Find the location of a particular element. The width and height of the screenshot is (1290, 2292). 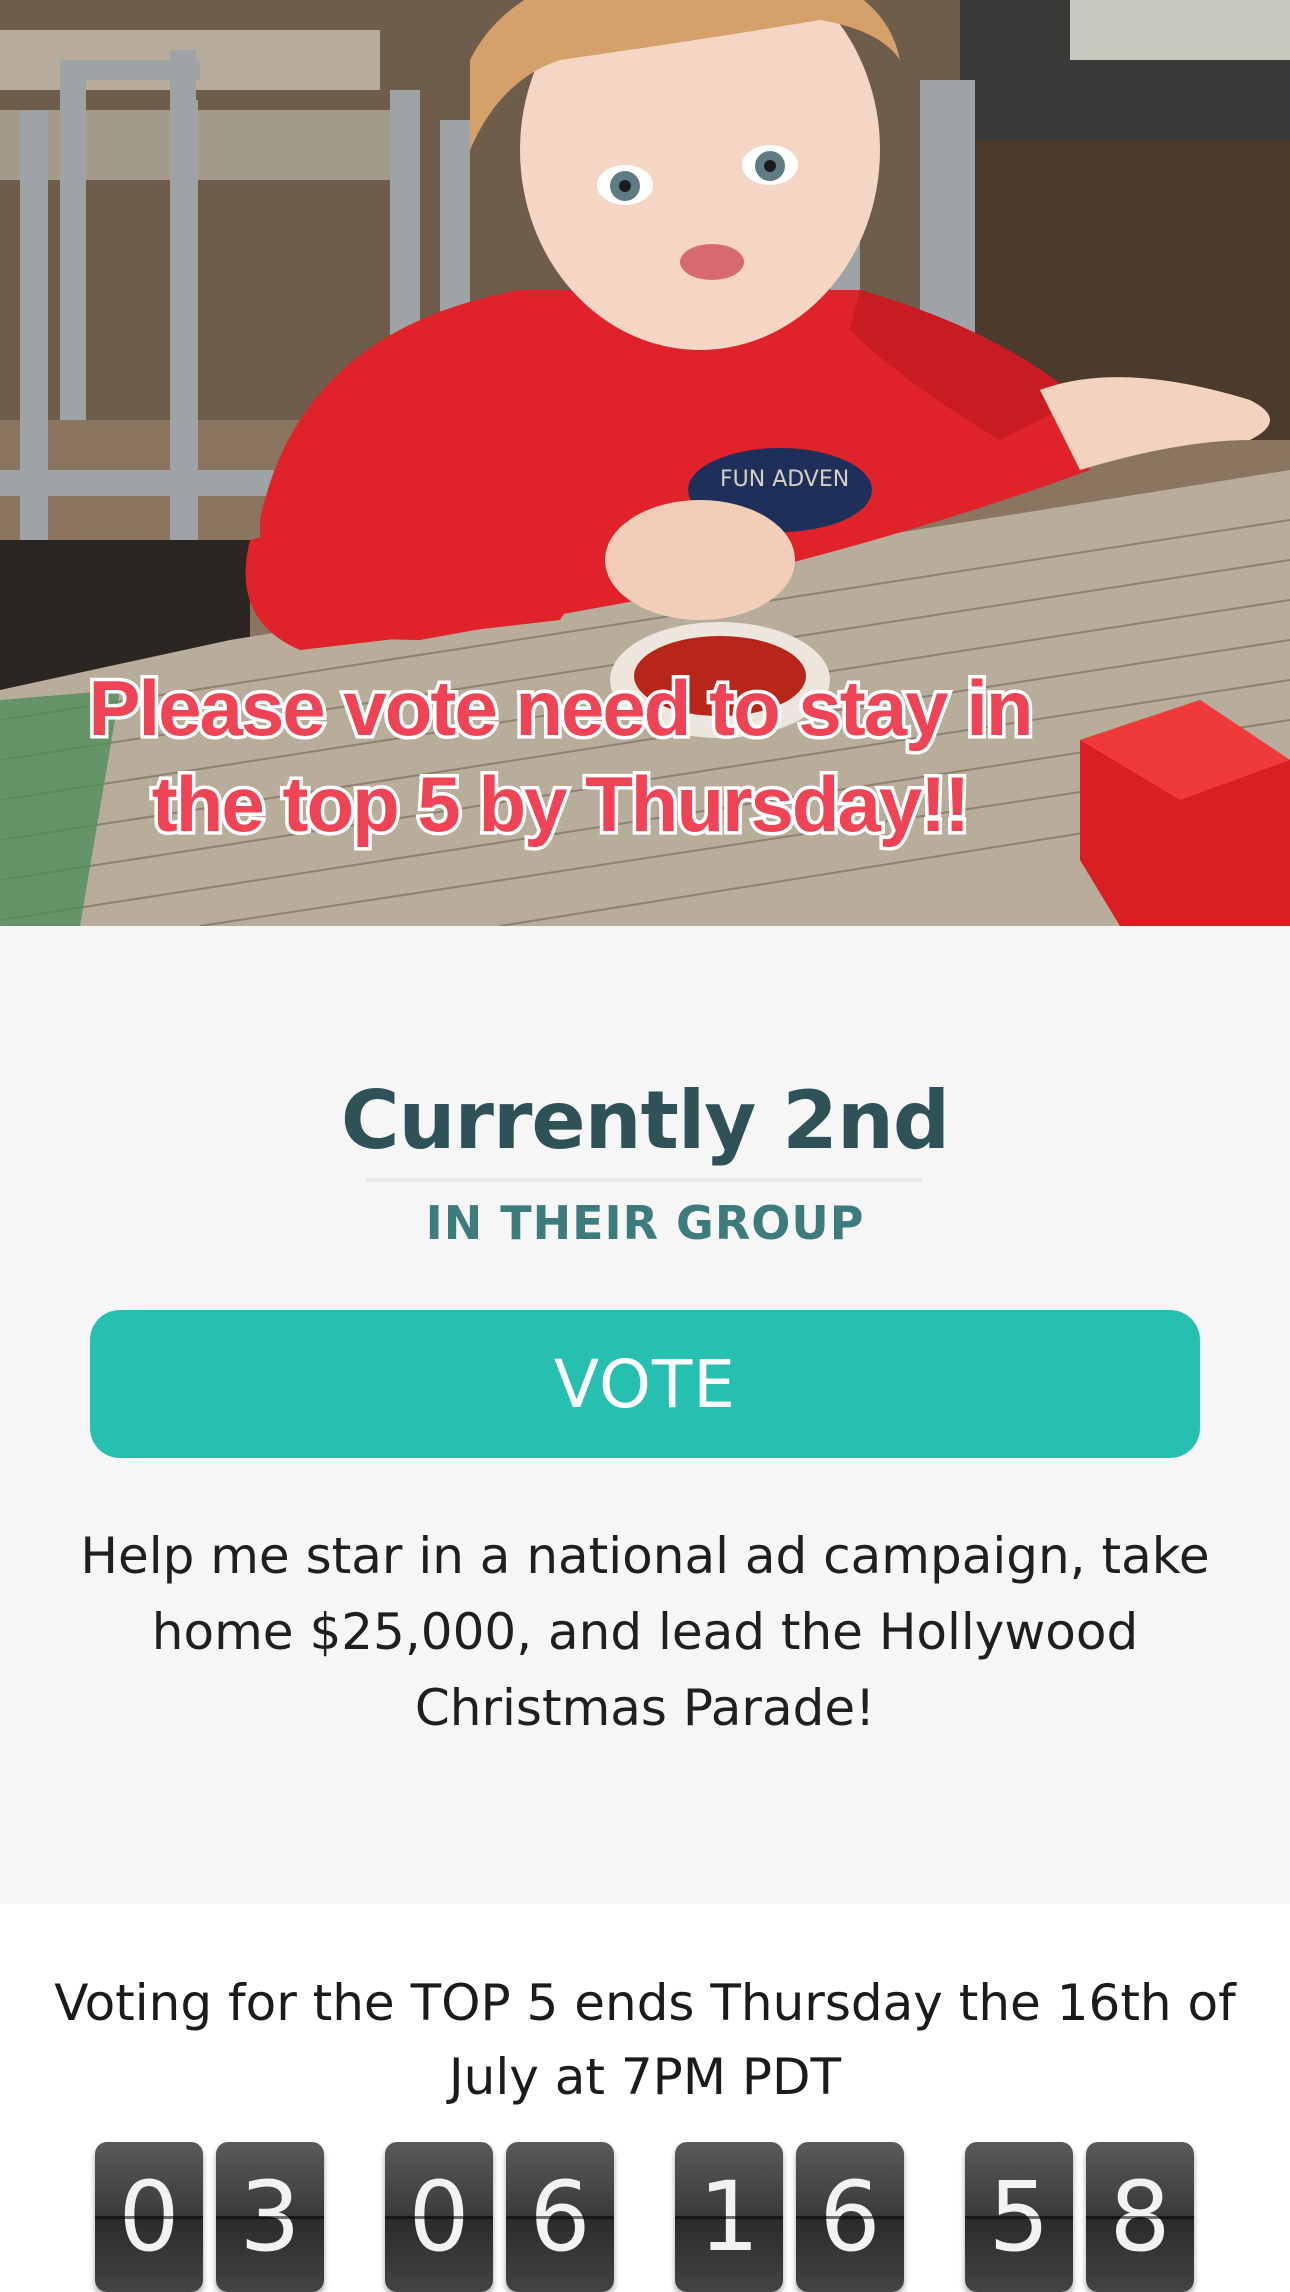

hero-caption-line: the top 5 by Thursday!! is located at coordinates (560, 804).